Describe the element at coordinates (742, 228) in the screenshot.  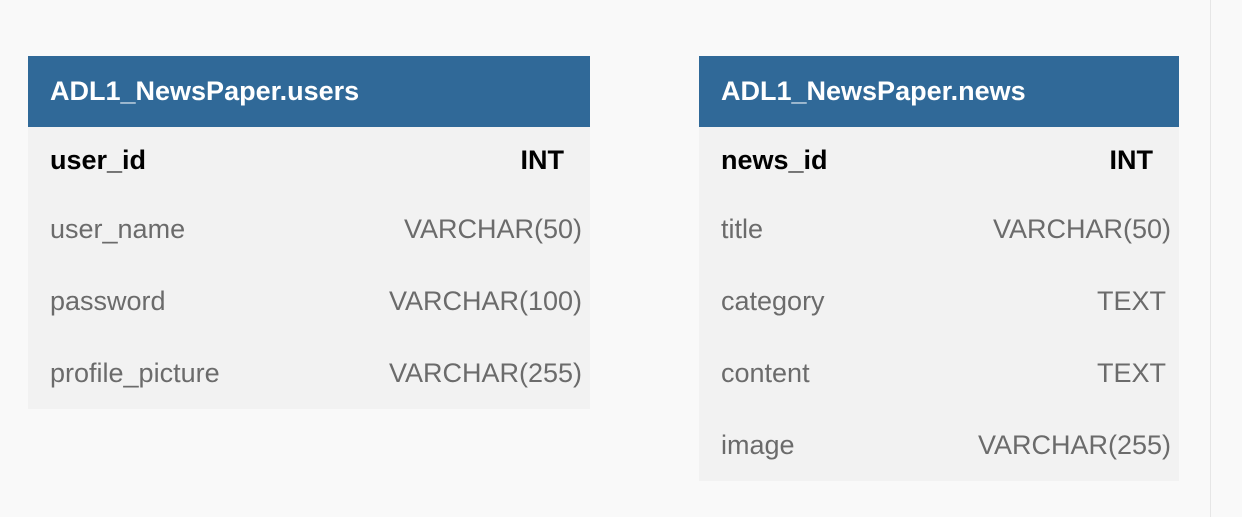
I see `column-name: title` at that location.